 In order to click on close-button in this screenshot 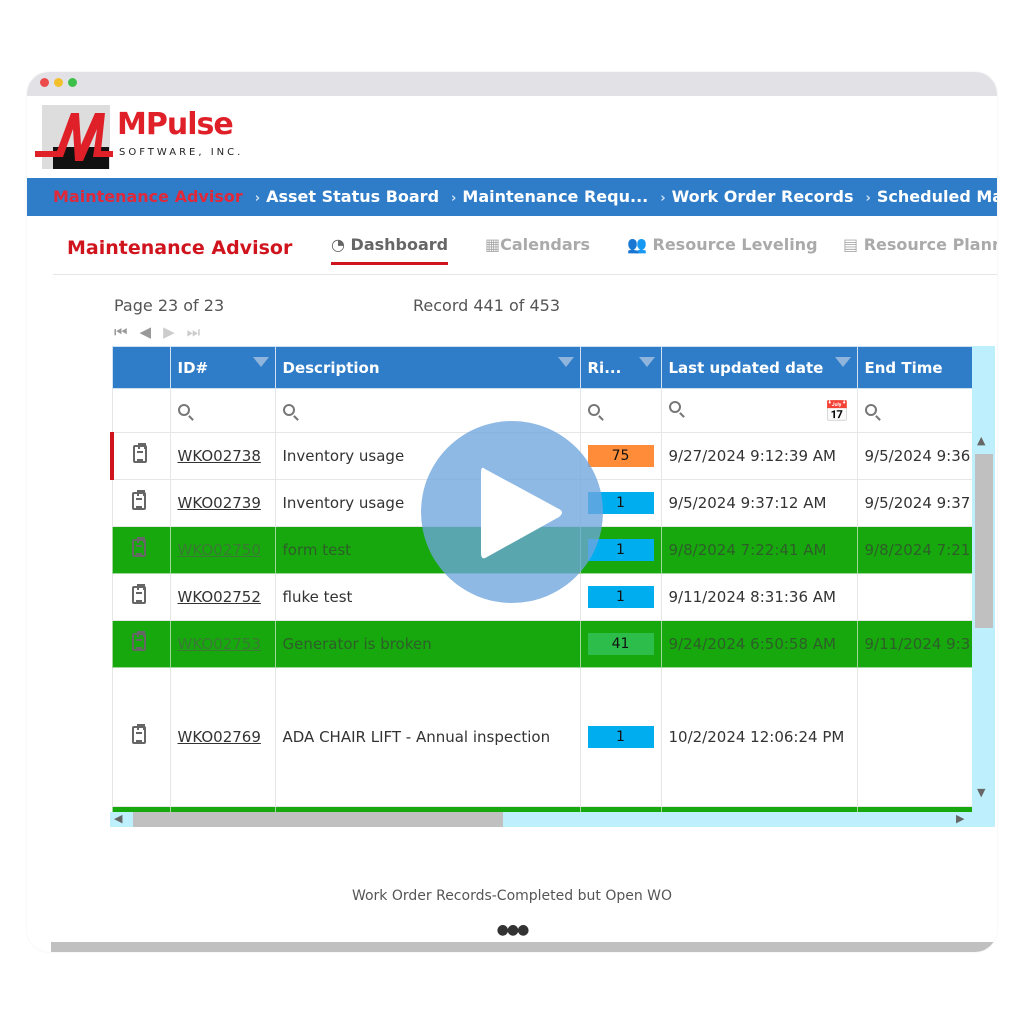, I will do `click(44, 82)`.